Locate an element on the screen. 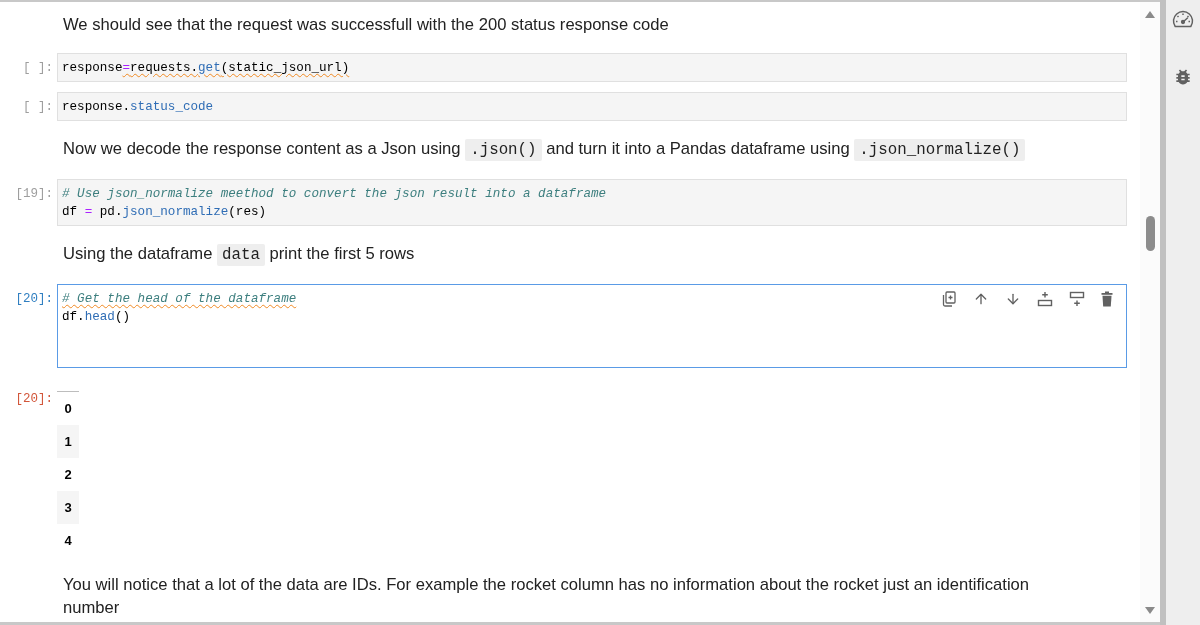 This screenshot has width=1200, height=625. code-editor: response.status_code is located at coordinates (592, 106).